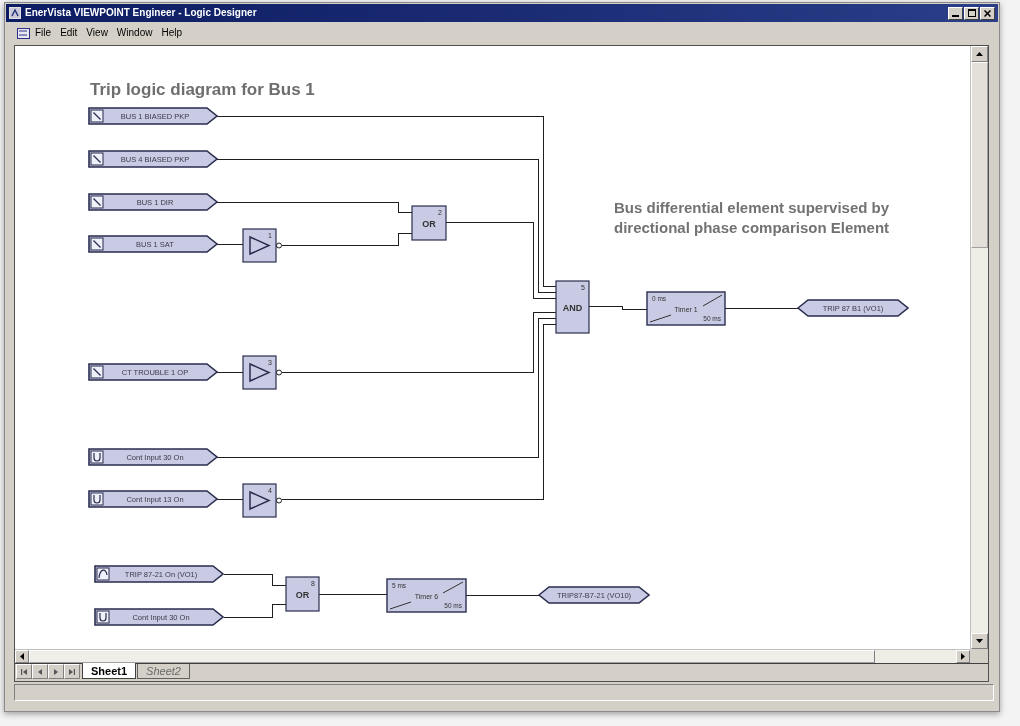 The image size is (1020, 726). I want to click on previous-sheet-button, so click(40, 671).